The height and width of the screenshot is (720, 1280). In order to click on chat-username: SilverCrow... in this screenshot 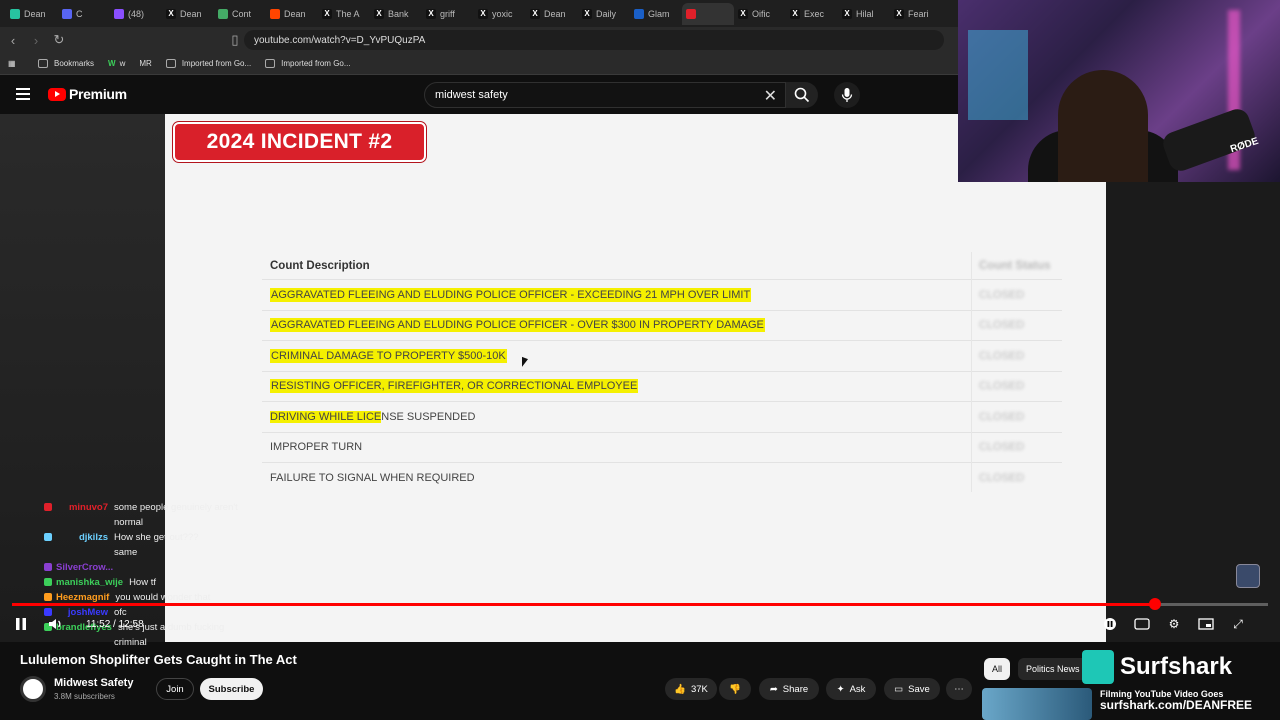, I will do `click(84, 567)`.